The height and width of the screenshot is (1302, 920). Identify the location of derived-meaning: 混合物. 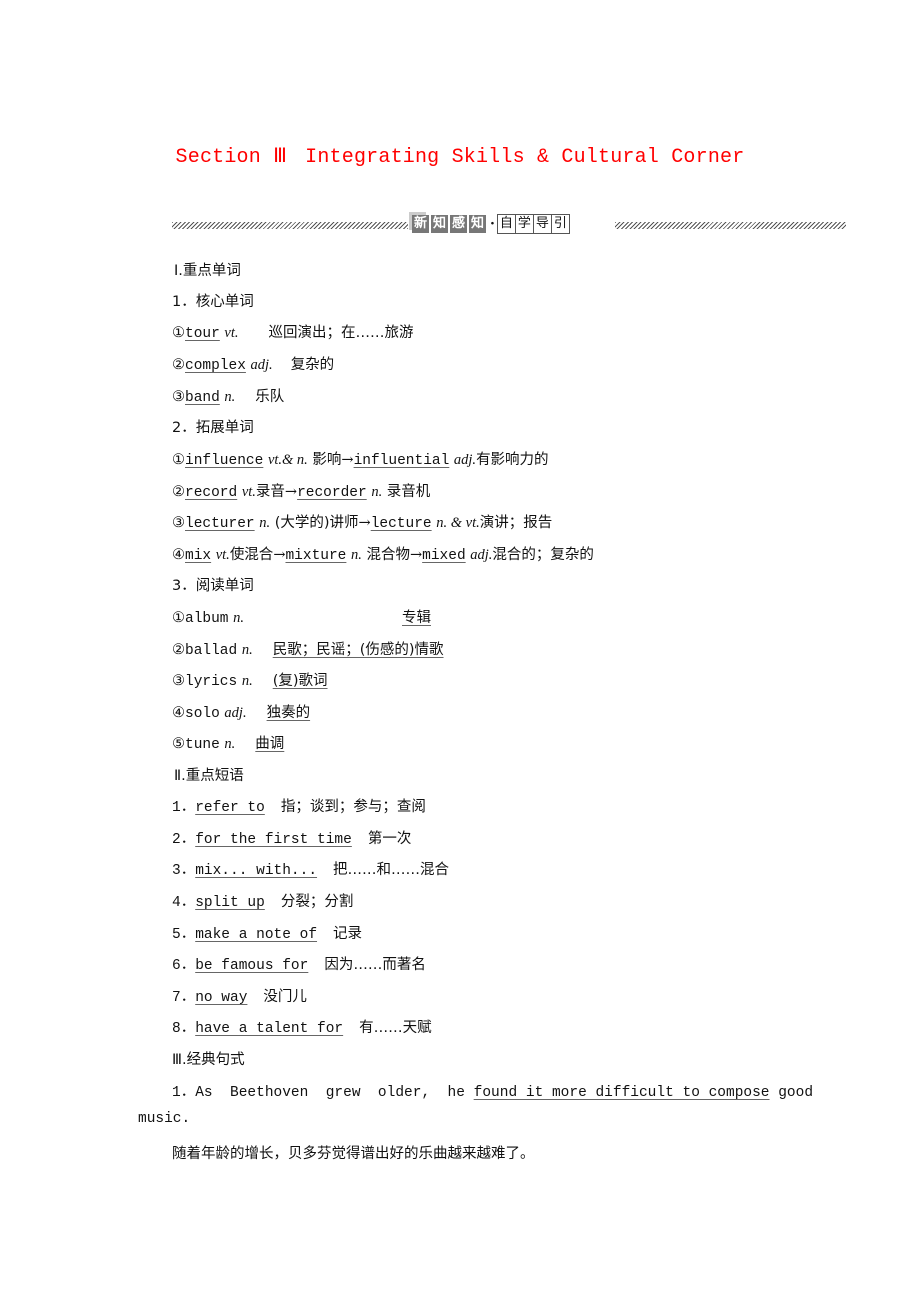
(388, 555).